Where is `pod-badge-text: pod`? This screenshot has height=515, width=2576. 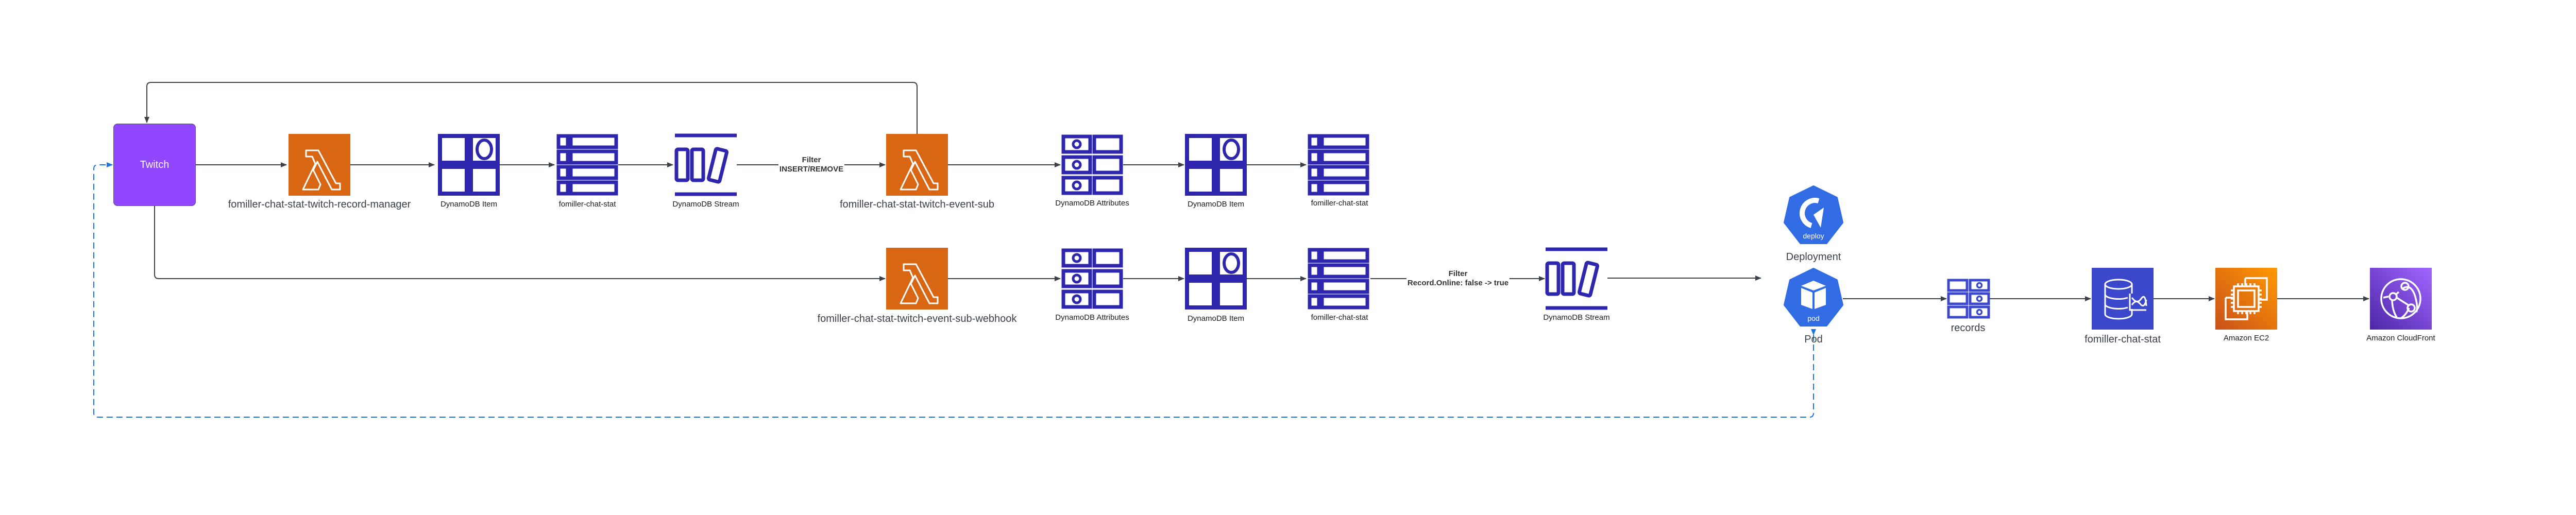
pod-badge-text: pod is located at coordinates (1813, 318).